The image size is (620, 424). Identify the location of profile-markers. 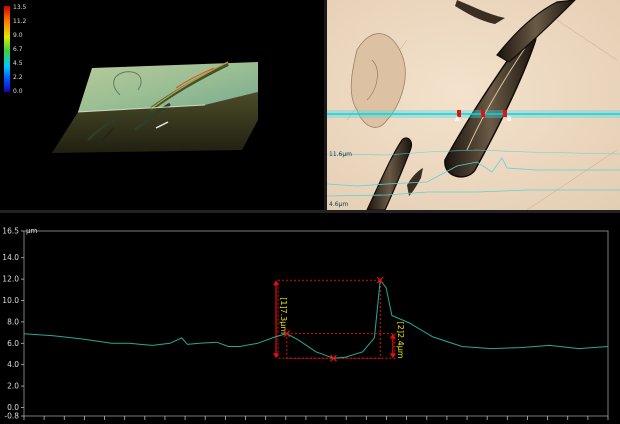
(333, 319).